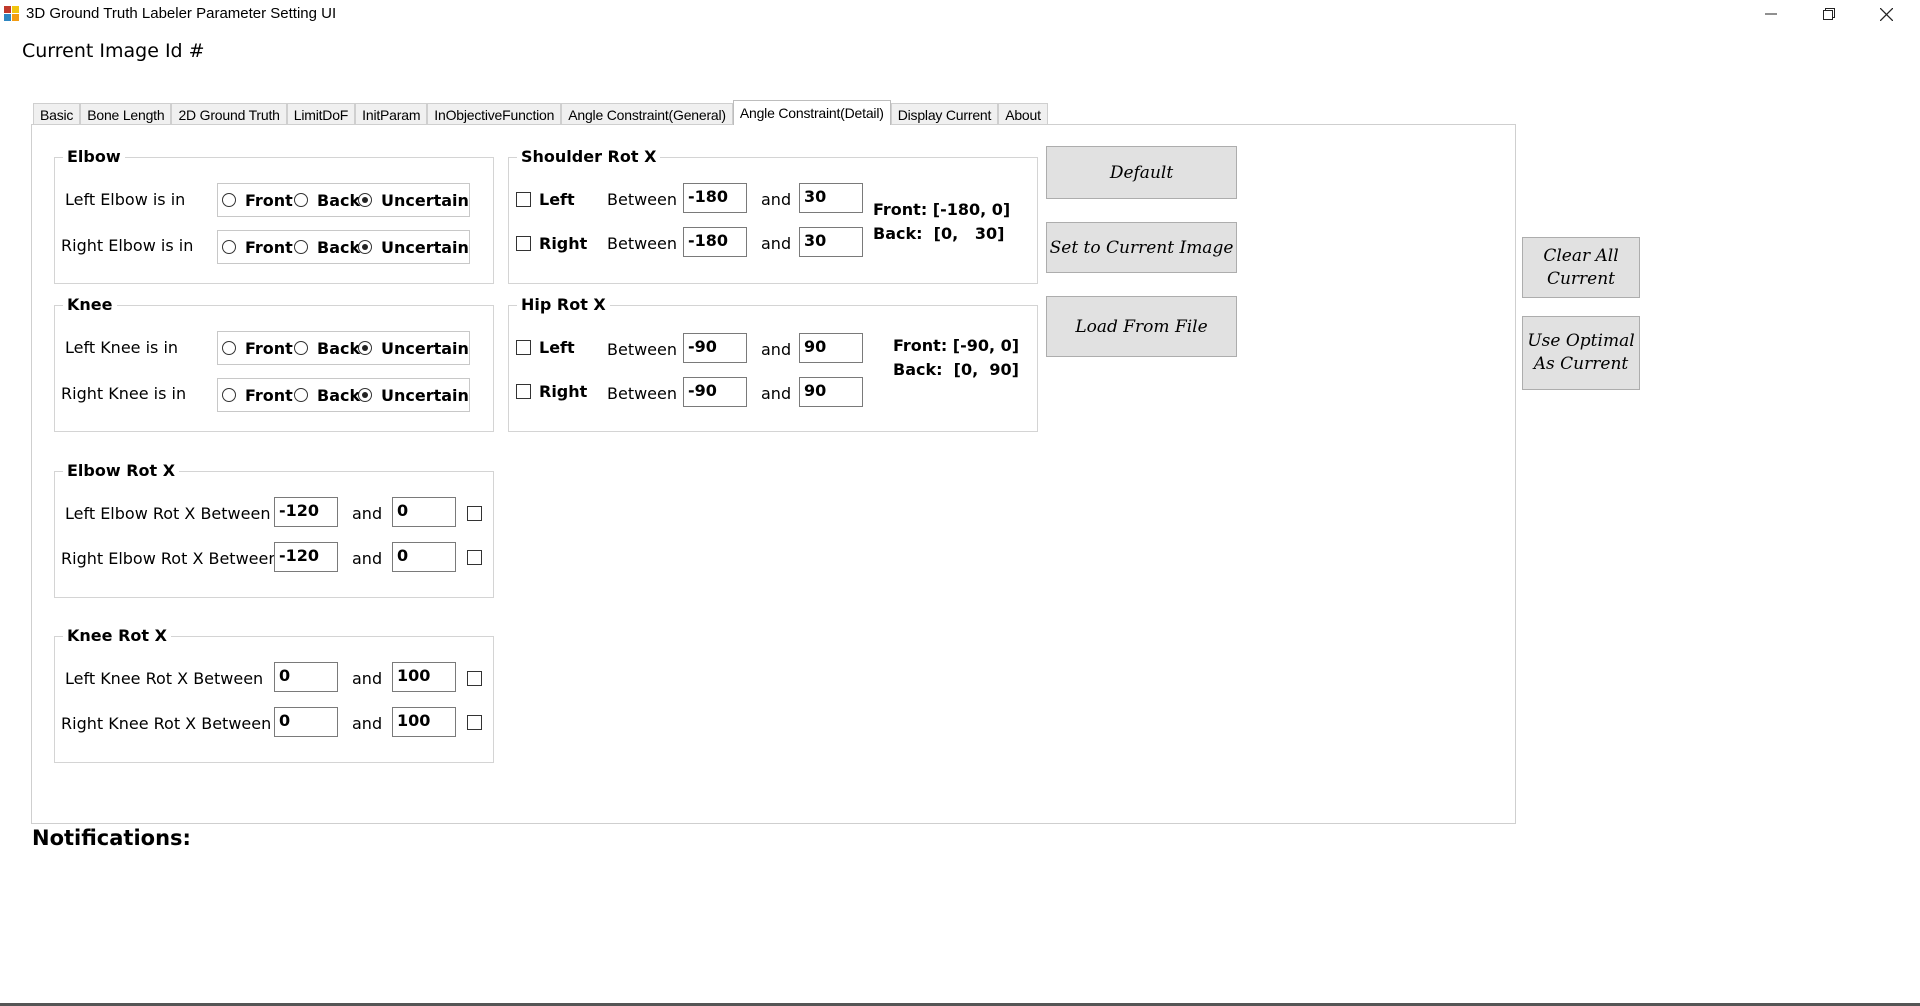 This screenshot has width=1920, height=1006. What do you see at coordinates (269, 395) in the screenshot?
I see `right-knee-front-label: Front` at bounding box center [269, 395].